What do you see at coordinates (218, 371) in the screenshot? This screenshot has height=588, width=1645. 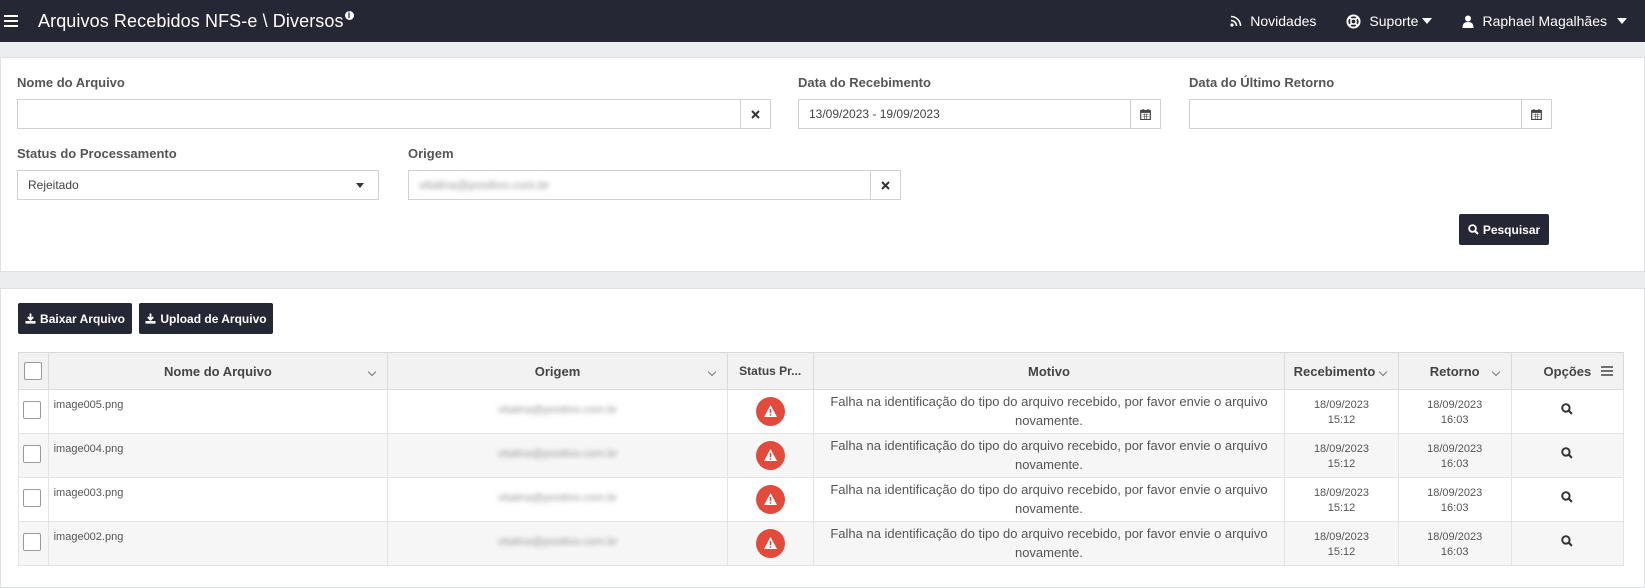 I see `col-nome-arquivo: Nome do Arquivo` at bounding box center [218, 371].